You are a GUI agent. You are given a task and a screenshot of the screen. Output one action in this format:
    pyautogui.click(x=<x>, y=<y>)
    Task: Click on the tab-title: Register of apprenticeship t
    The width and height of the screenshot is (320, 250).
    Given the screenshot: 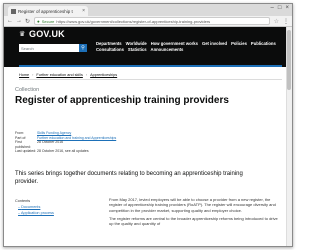 What is the action you would take?
    pyautogui.click(x=45, y=11)
    